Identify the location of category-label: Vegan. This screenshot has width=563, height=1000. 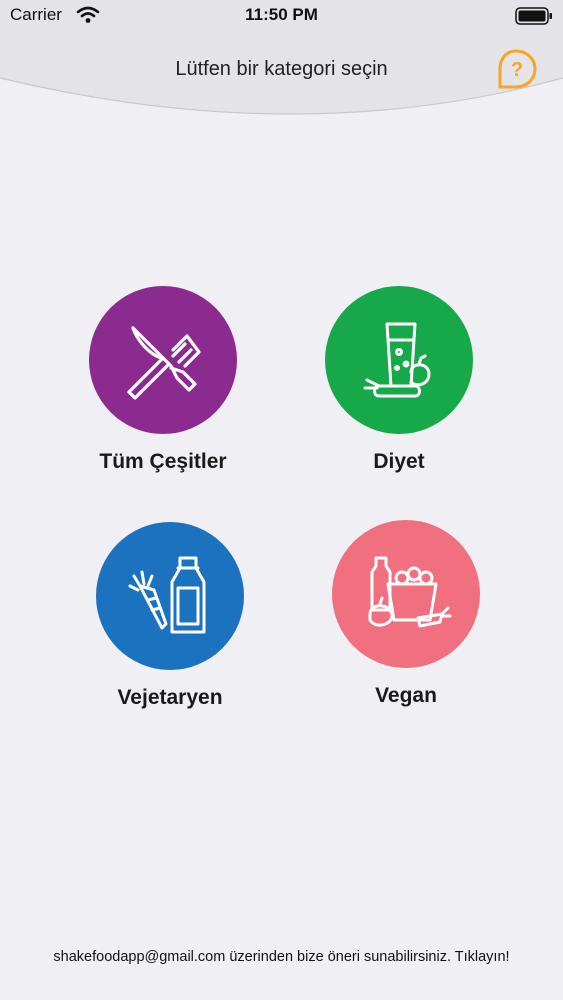
(406, 695).